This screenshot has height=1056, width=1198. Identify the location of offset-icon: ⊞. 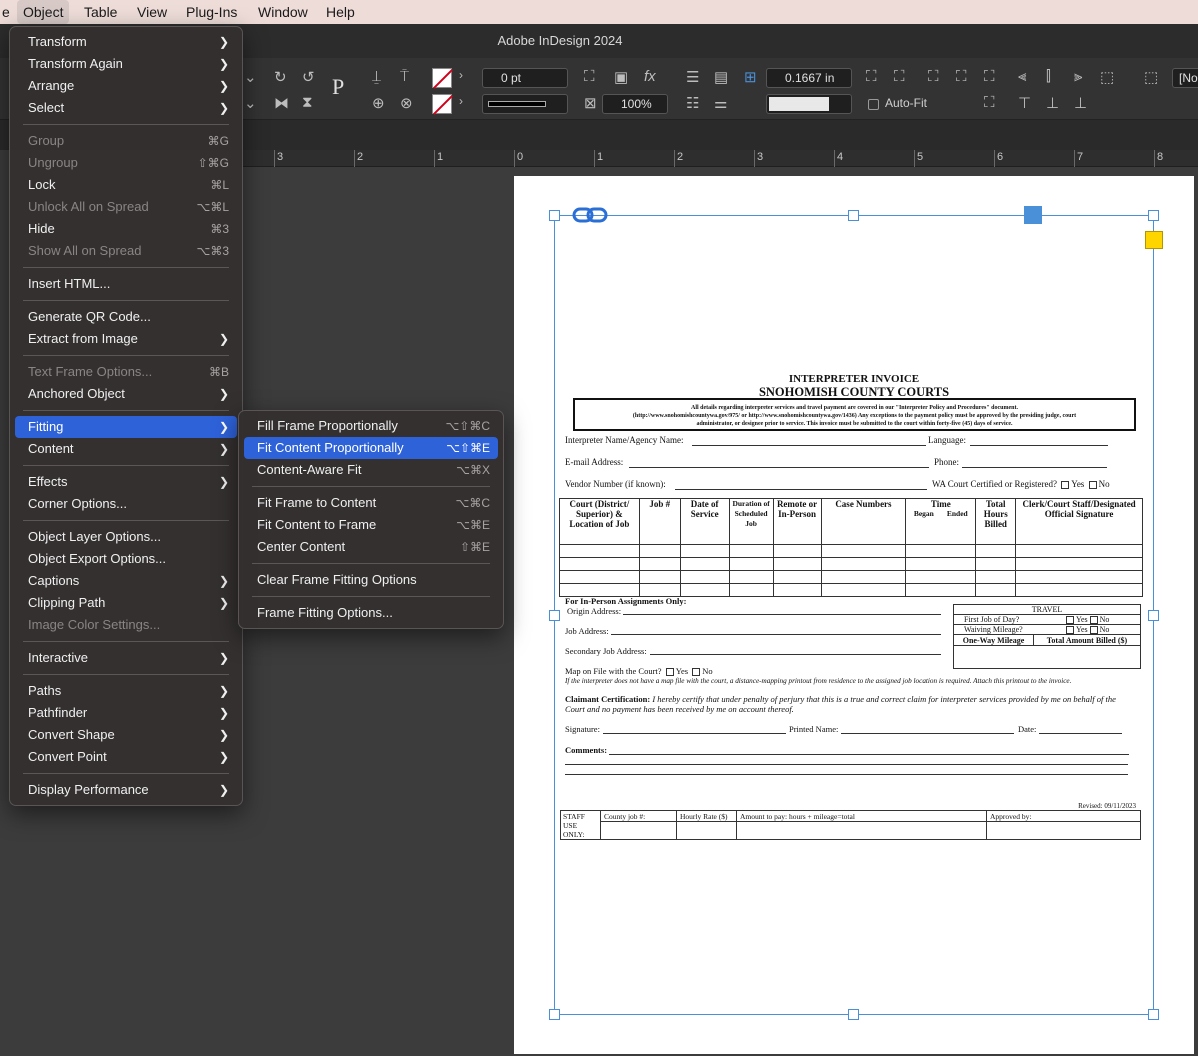
(750, 77).